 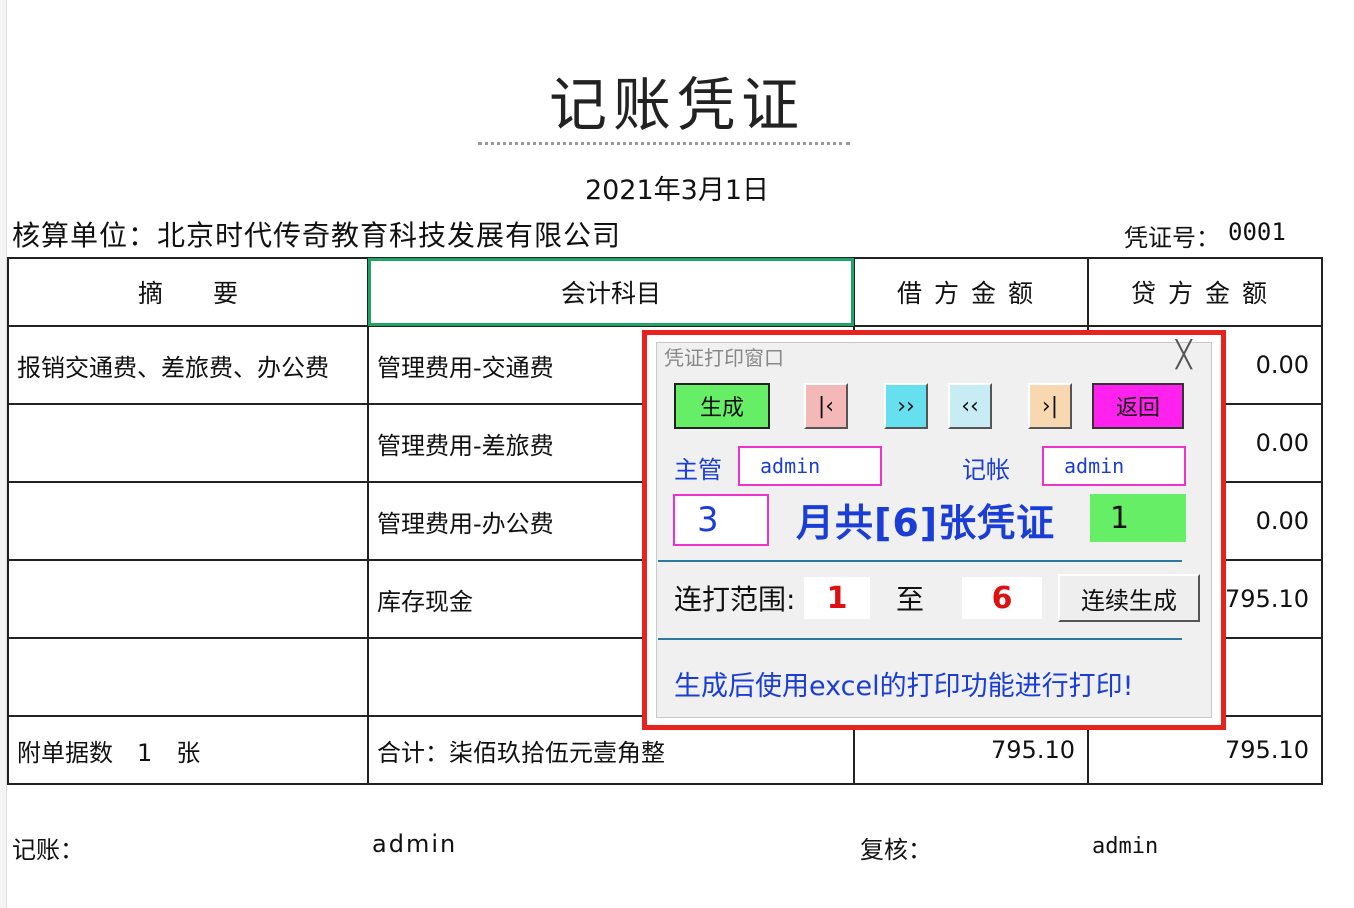 What do you see at coordinates (1138, 518) in the screenshot?
I see `current-voucher-field: 1` at bounding box center [1138, 518].